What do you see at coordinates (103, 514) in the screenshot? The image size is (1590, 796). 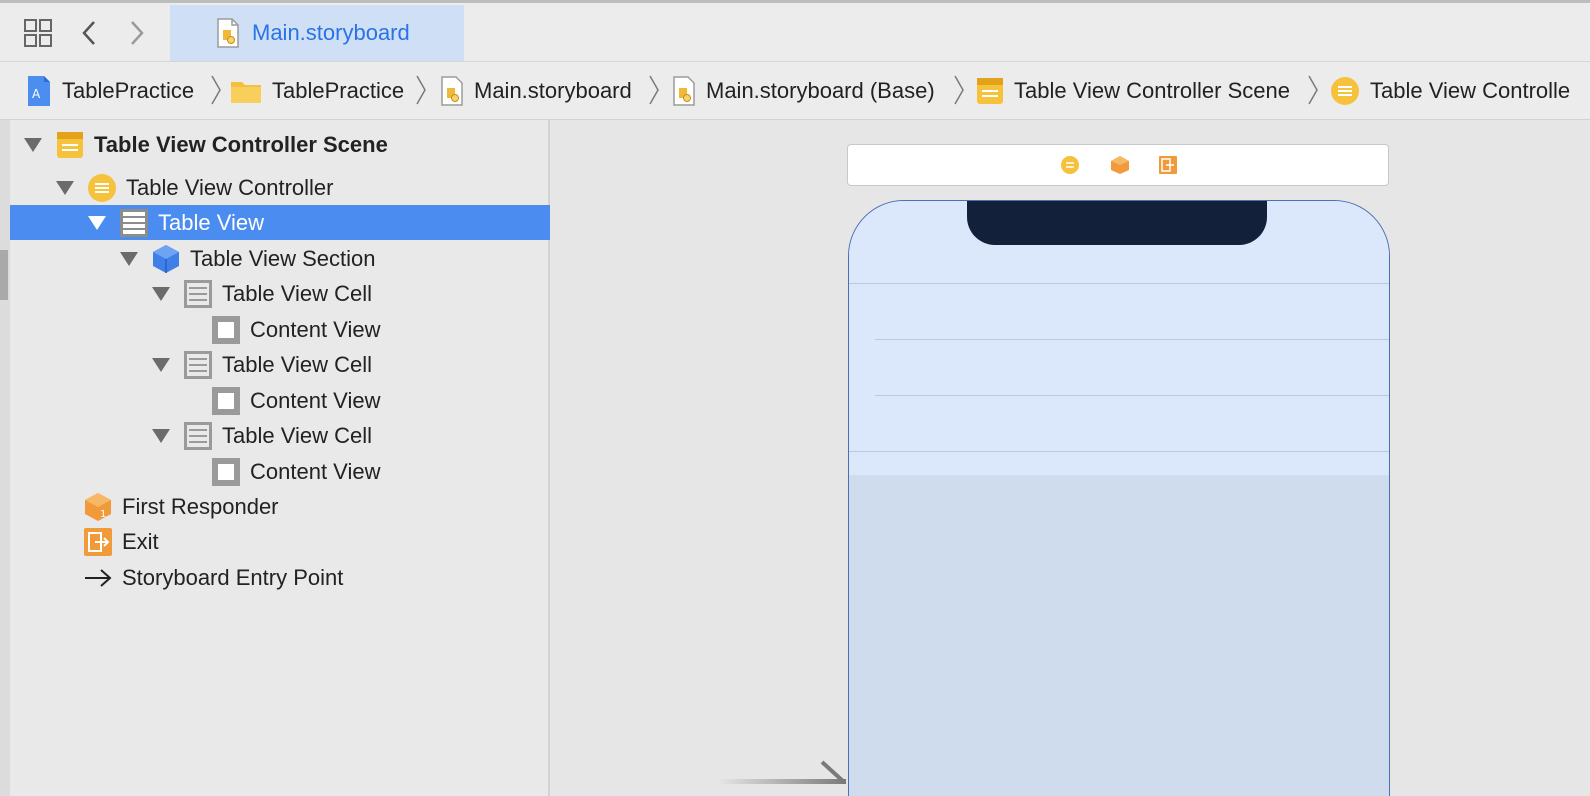 I see `svg-text: 1` at bounding box center [103, 514].